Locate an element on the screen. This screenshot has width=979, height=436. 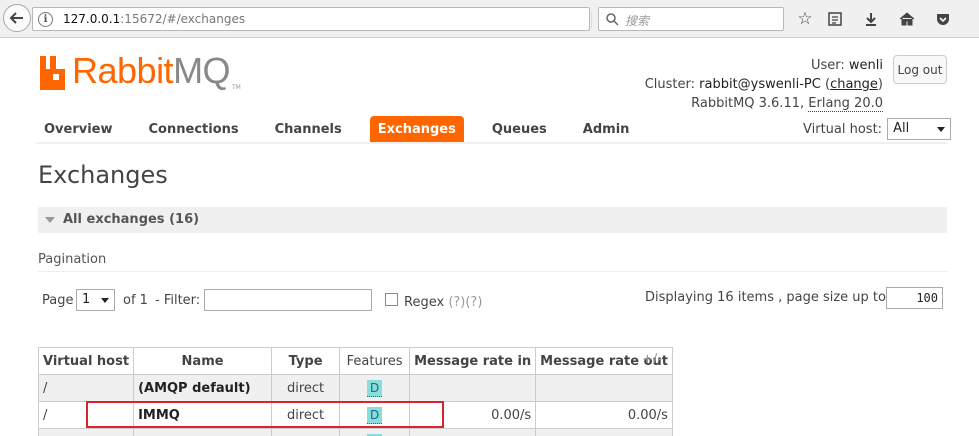
virtual-host-label: Virtual host: is located at coordinates (843, 129).